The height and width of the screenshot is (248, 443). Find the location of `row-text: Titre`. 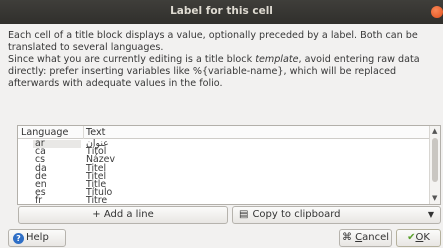

row-text: Titre is located at coordinates (96, 201).